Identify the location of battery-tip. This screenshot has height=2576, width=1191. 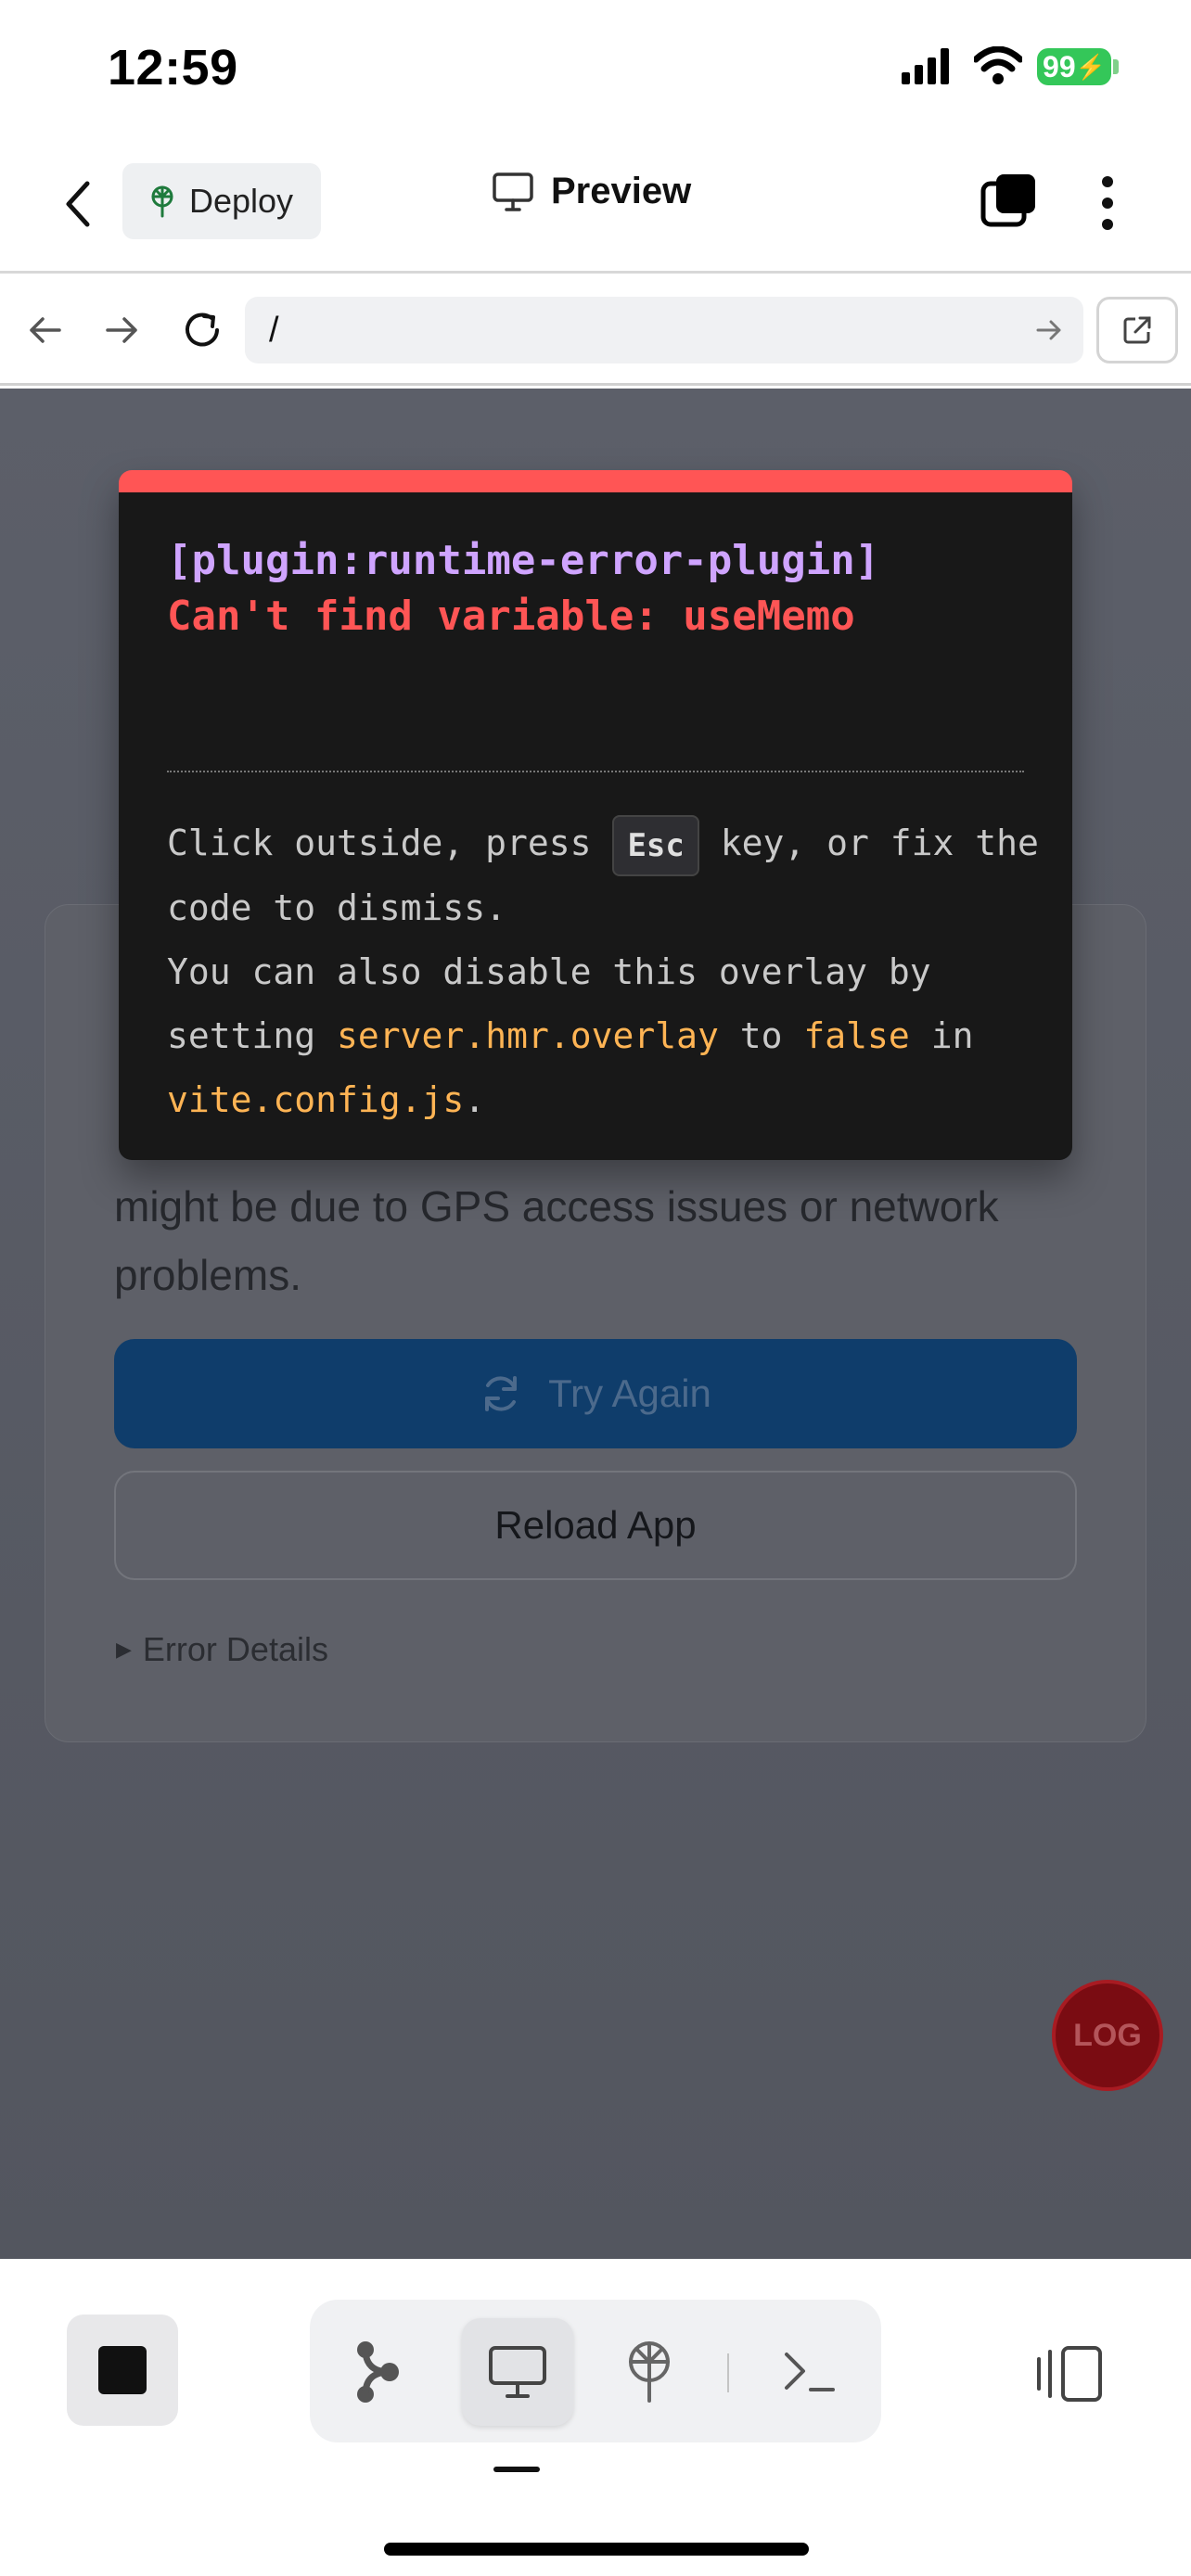
(1116, 66).